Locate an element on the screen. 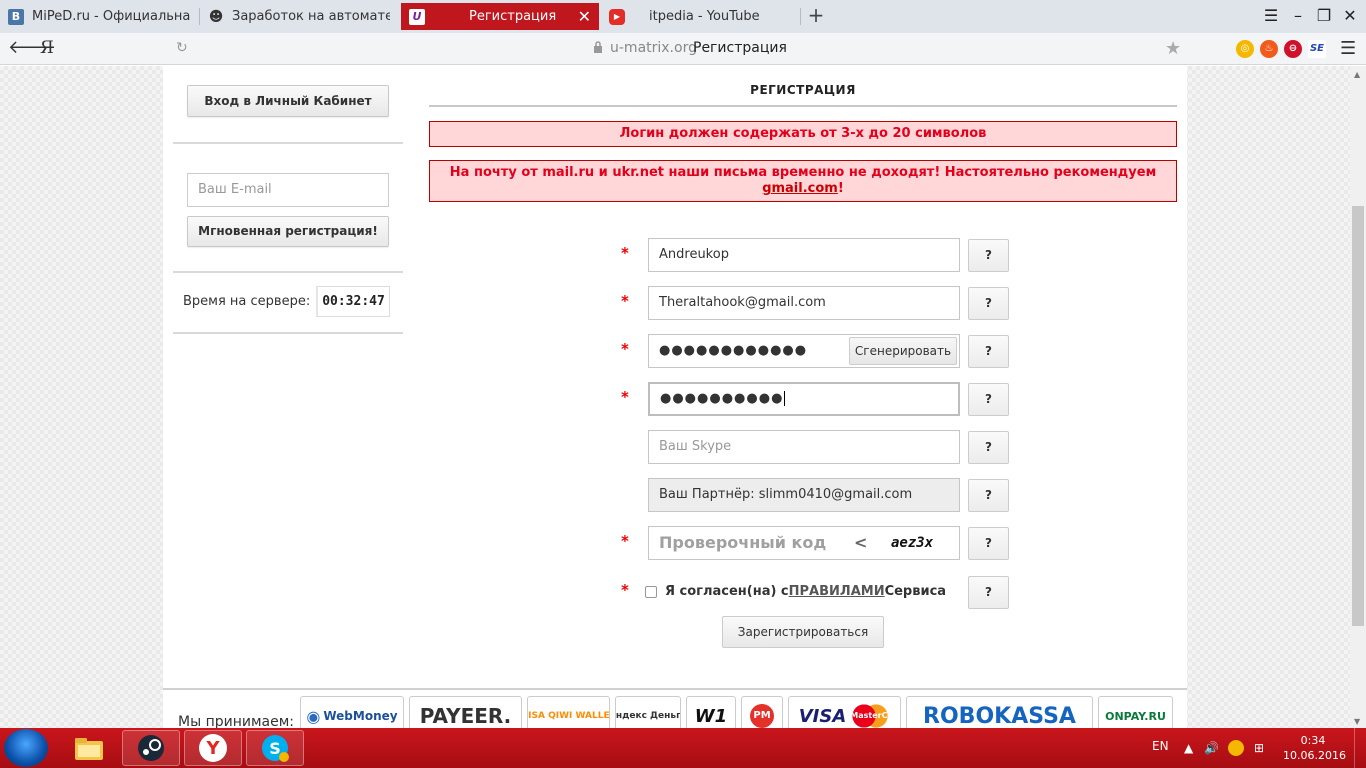 Image resolution: width=1366 pixels, height=768 pixels. agree-row: Я согласен(на) с ПРАВИЛАМИ Сервиса is located at coordinates (795, 591).